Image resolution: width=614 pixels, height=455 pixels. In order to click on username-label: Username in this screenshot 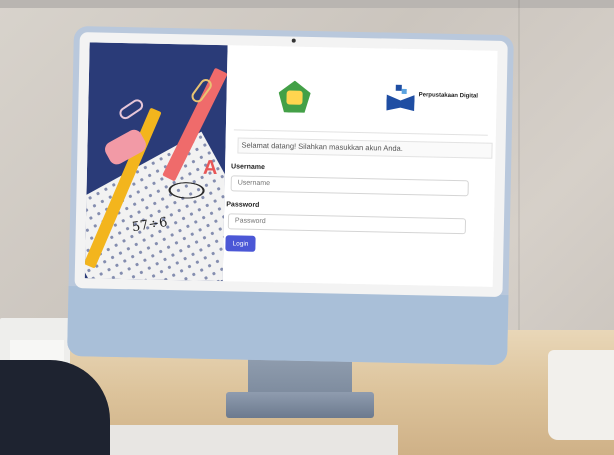, I will do `click(248, 167)`.